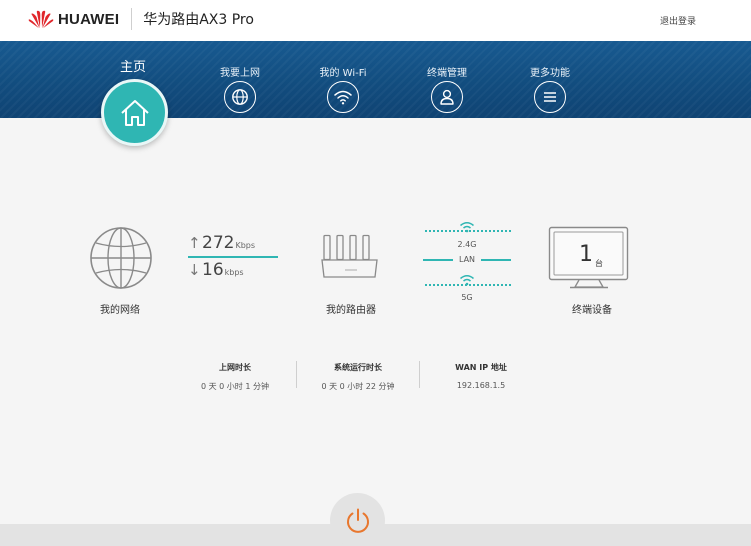  Describe the element at coordinates (218, 243) in the screenshot. I see `upload-value: 272` at that location.